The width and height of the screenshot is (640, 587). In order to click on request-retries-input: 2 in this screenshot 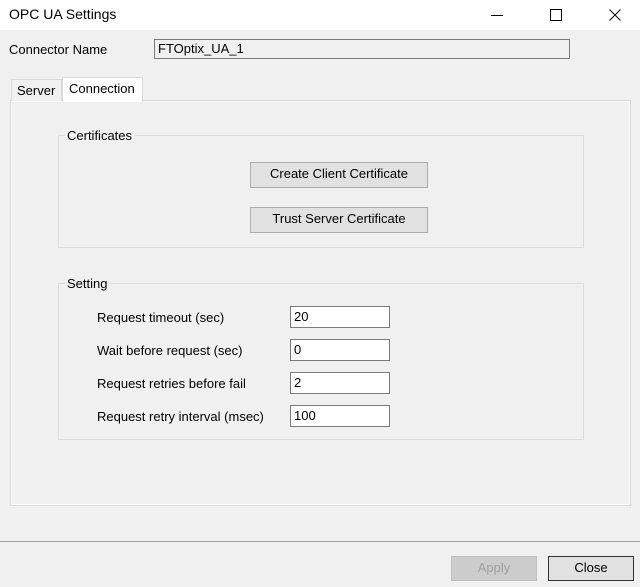, I will do `click(340, 383)`.